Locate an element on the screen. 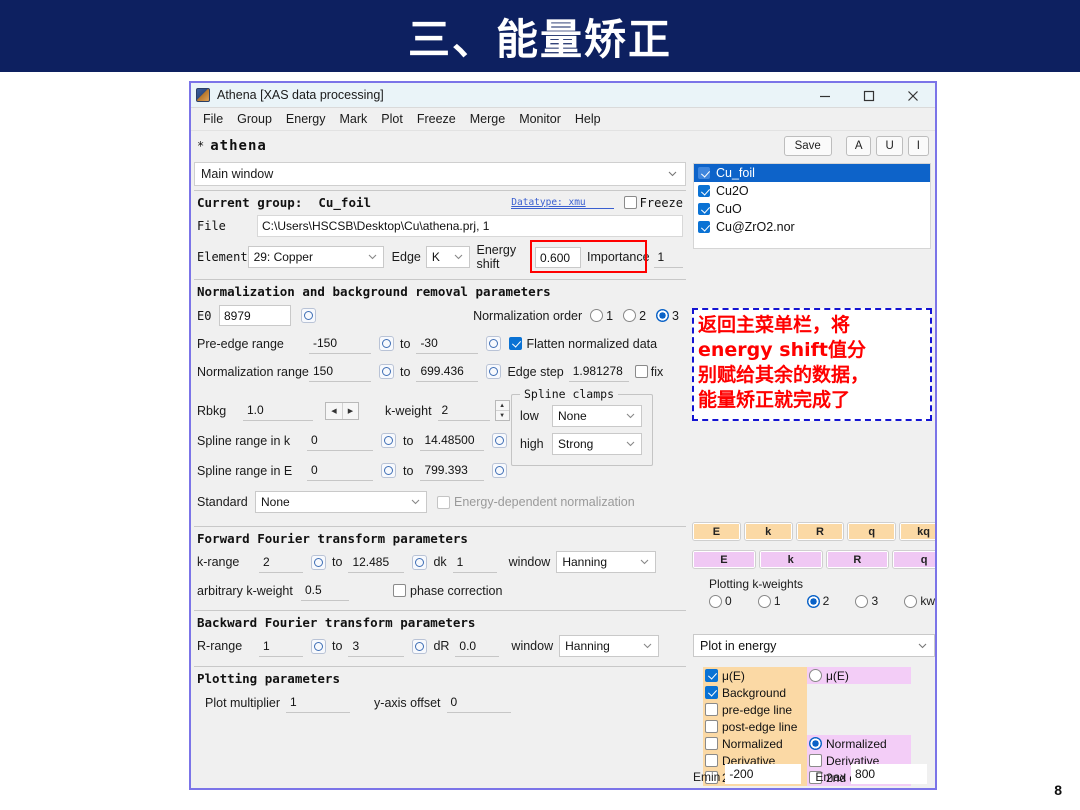 The width and height of the screenshot is (1080, 810). norm-range-to-field: 699.436 is located at coordinates (447, 371).